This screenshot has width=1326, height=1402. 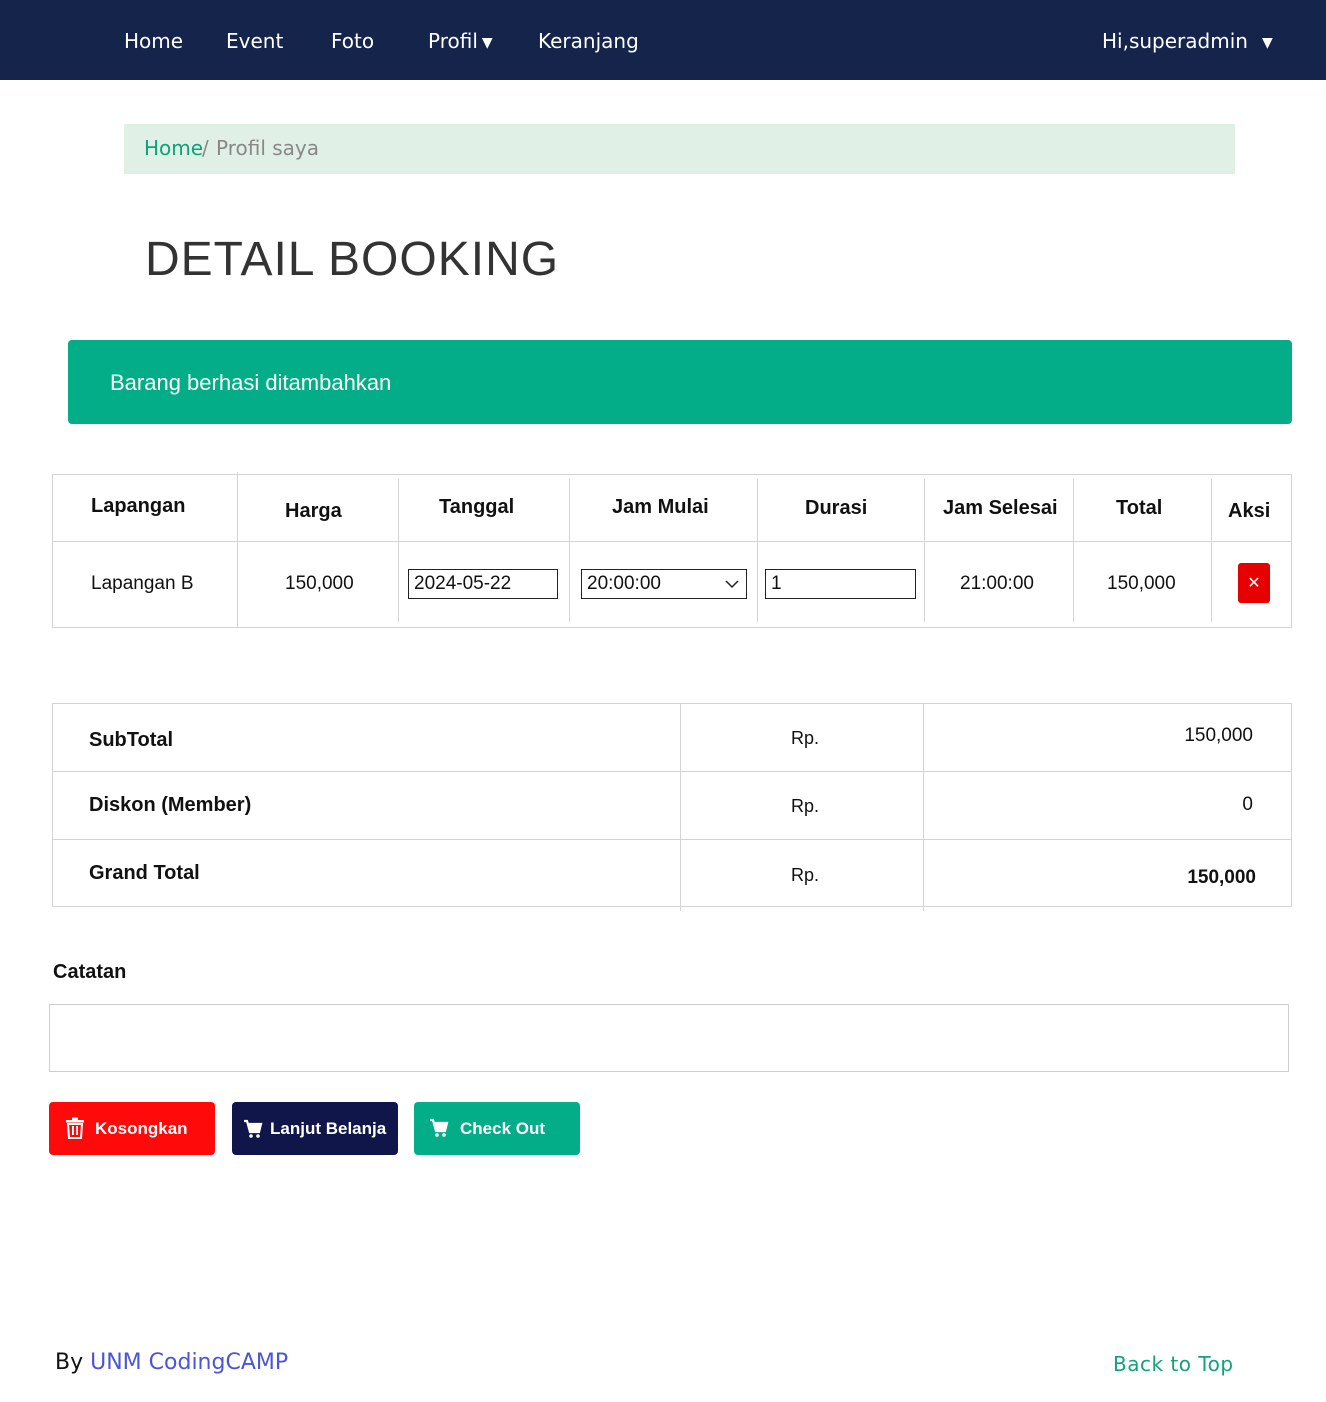 What do you see at coordinates (328, 1128) in the screenshot?
I see `lanjut-belanja-label: Lanjut Belanja` at bounding box center [328, 1128].